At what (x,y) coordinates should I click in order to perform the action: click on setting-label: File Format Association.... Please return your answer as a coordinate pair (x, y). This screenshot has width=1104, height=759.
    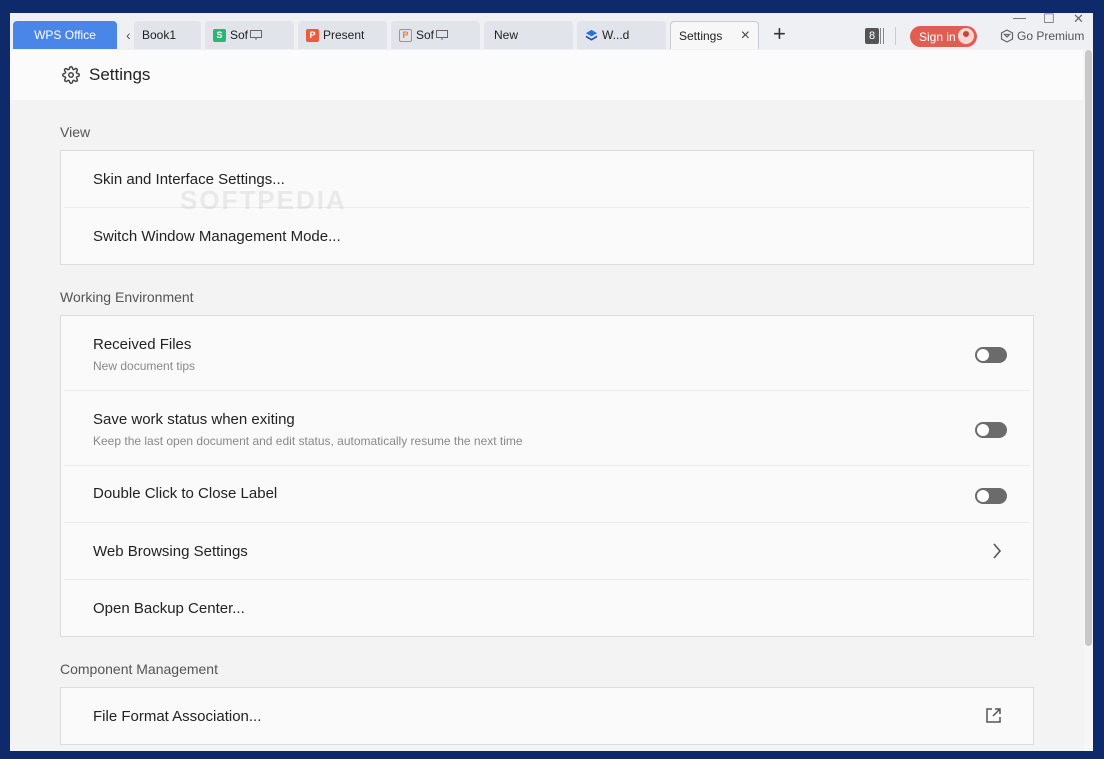
    Looking at the image, I should click on (177, 716).